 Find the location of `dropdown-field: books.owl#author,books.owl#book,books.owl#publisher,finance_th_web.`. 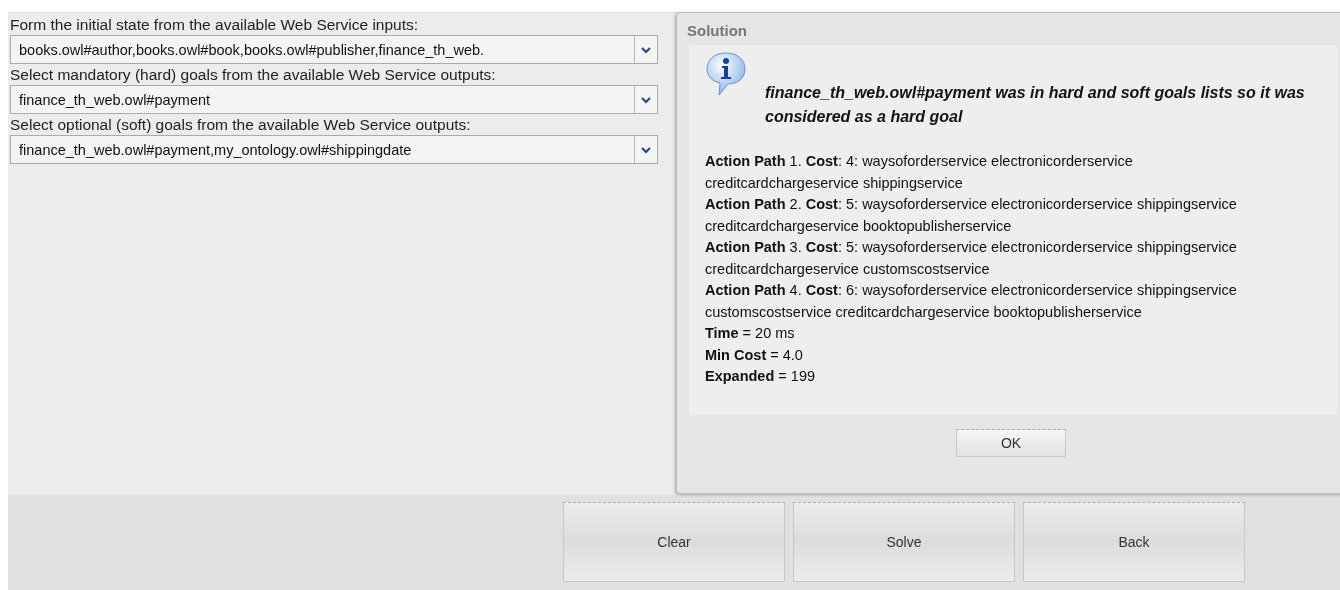

dropdown-field: books.owl#author,books.owl#book,books.owl#publisher,finance_th_web. is located at coordinates (334, 49).